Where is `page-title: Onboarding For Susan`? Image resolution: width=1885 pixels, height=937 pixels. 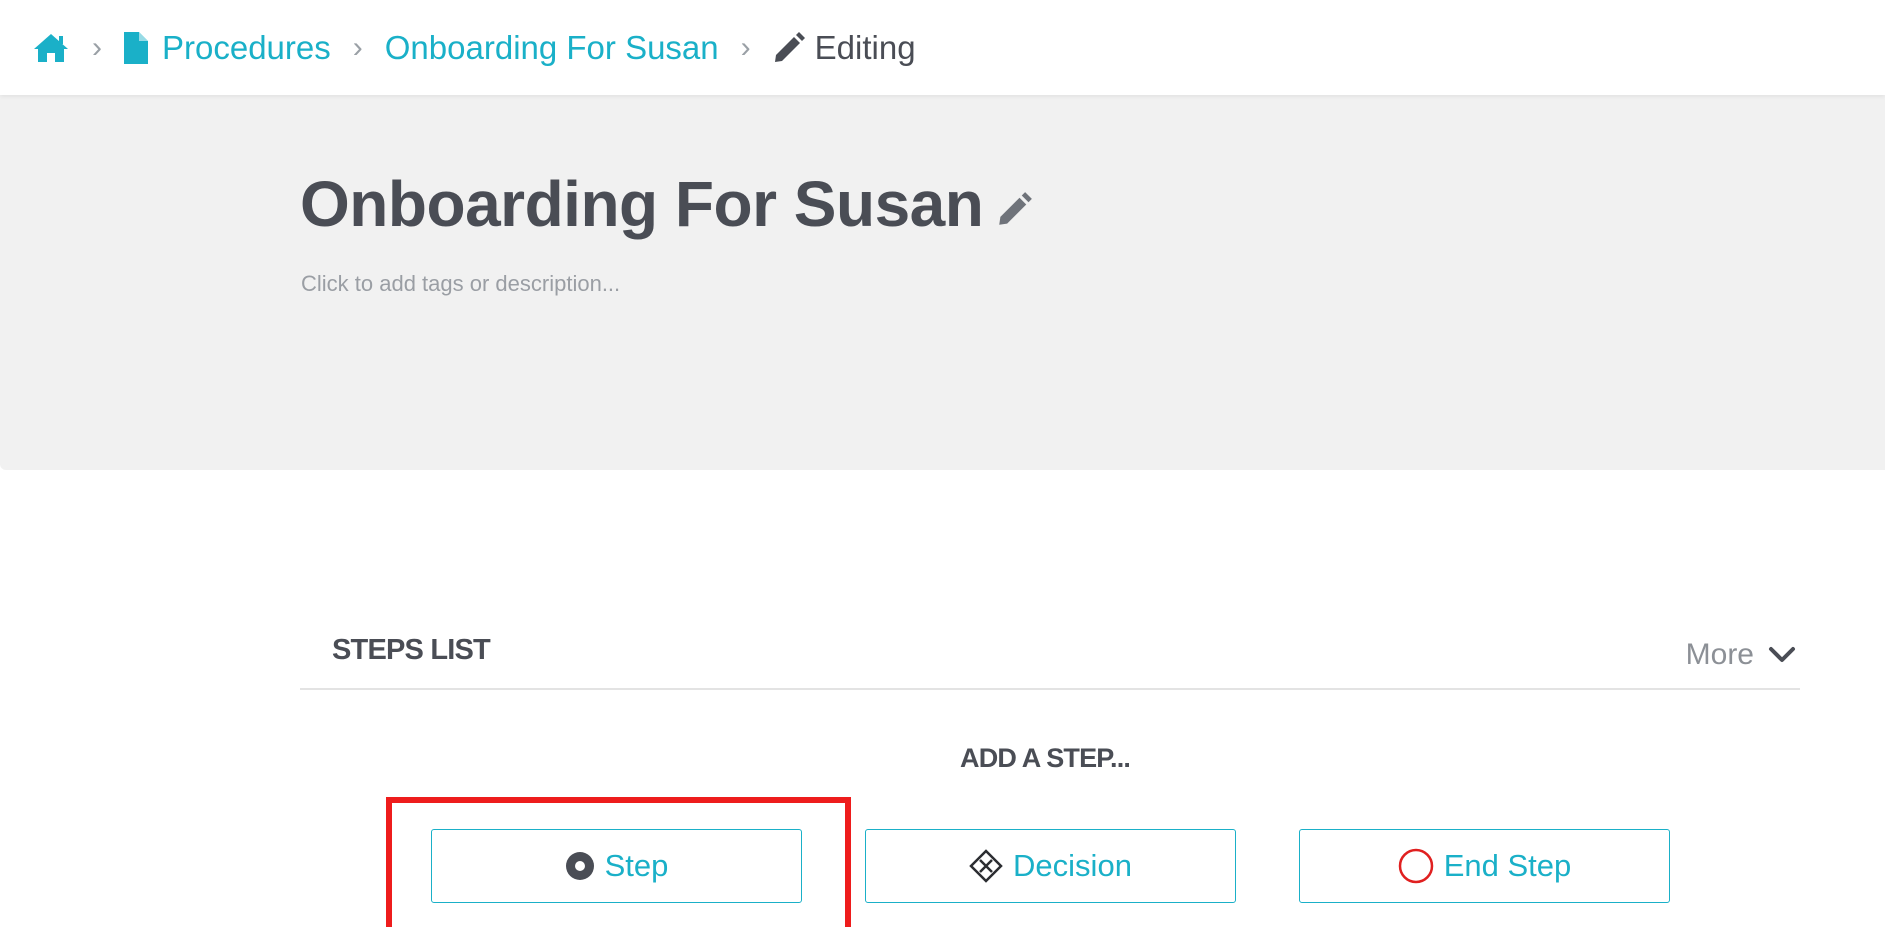 page-title: Onboarding For Susan is located at coordinates (666, 204).